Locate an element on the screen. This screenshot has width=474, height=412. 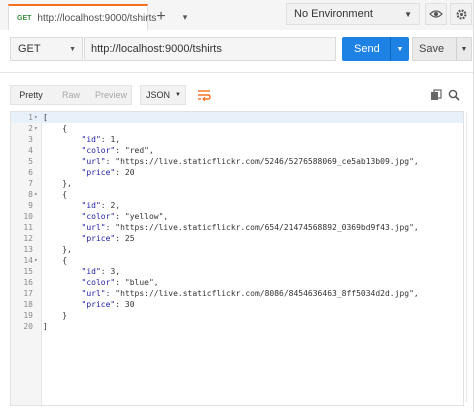
code-line: 7 }, is located at coordinates (236, 183).